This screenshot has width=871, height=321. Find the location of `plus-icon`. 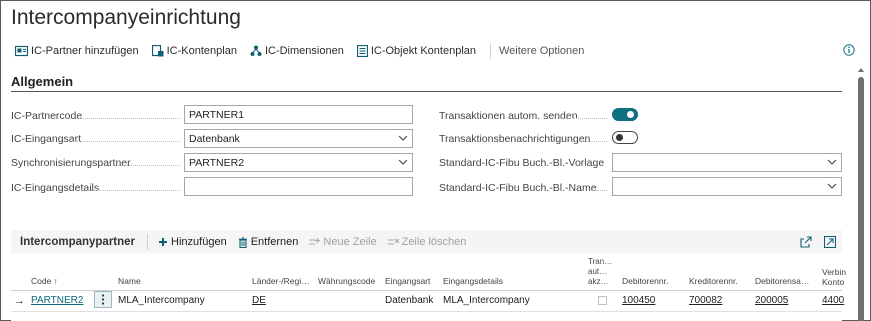

plus-icon is located at coordinates (163, 242).